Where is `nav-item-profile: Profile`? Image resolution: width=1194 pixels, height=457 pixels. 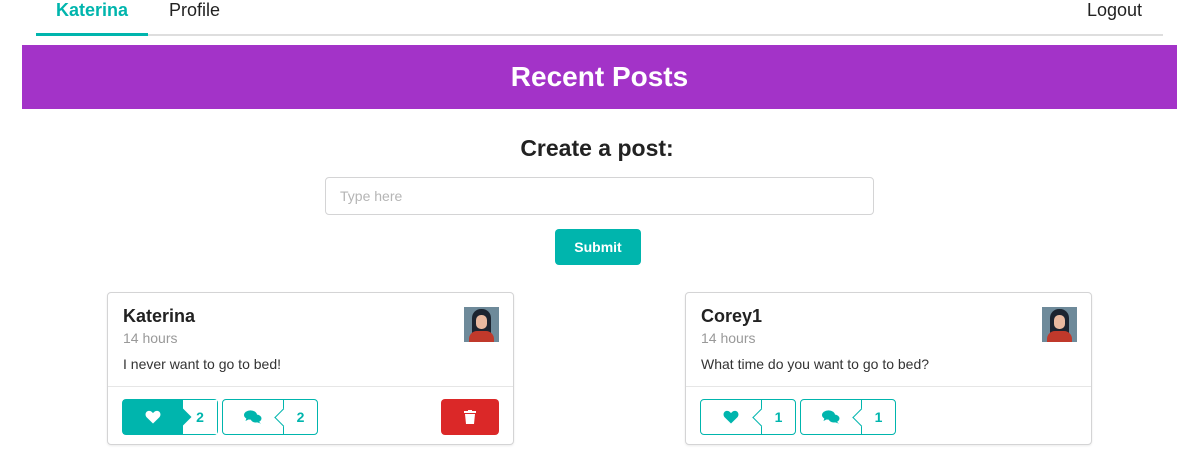
nav-item-profile: Profile is located at coordinates (194, 18).